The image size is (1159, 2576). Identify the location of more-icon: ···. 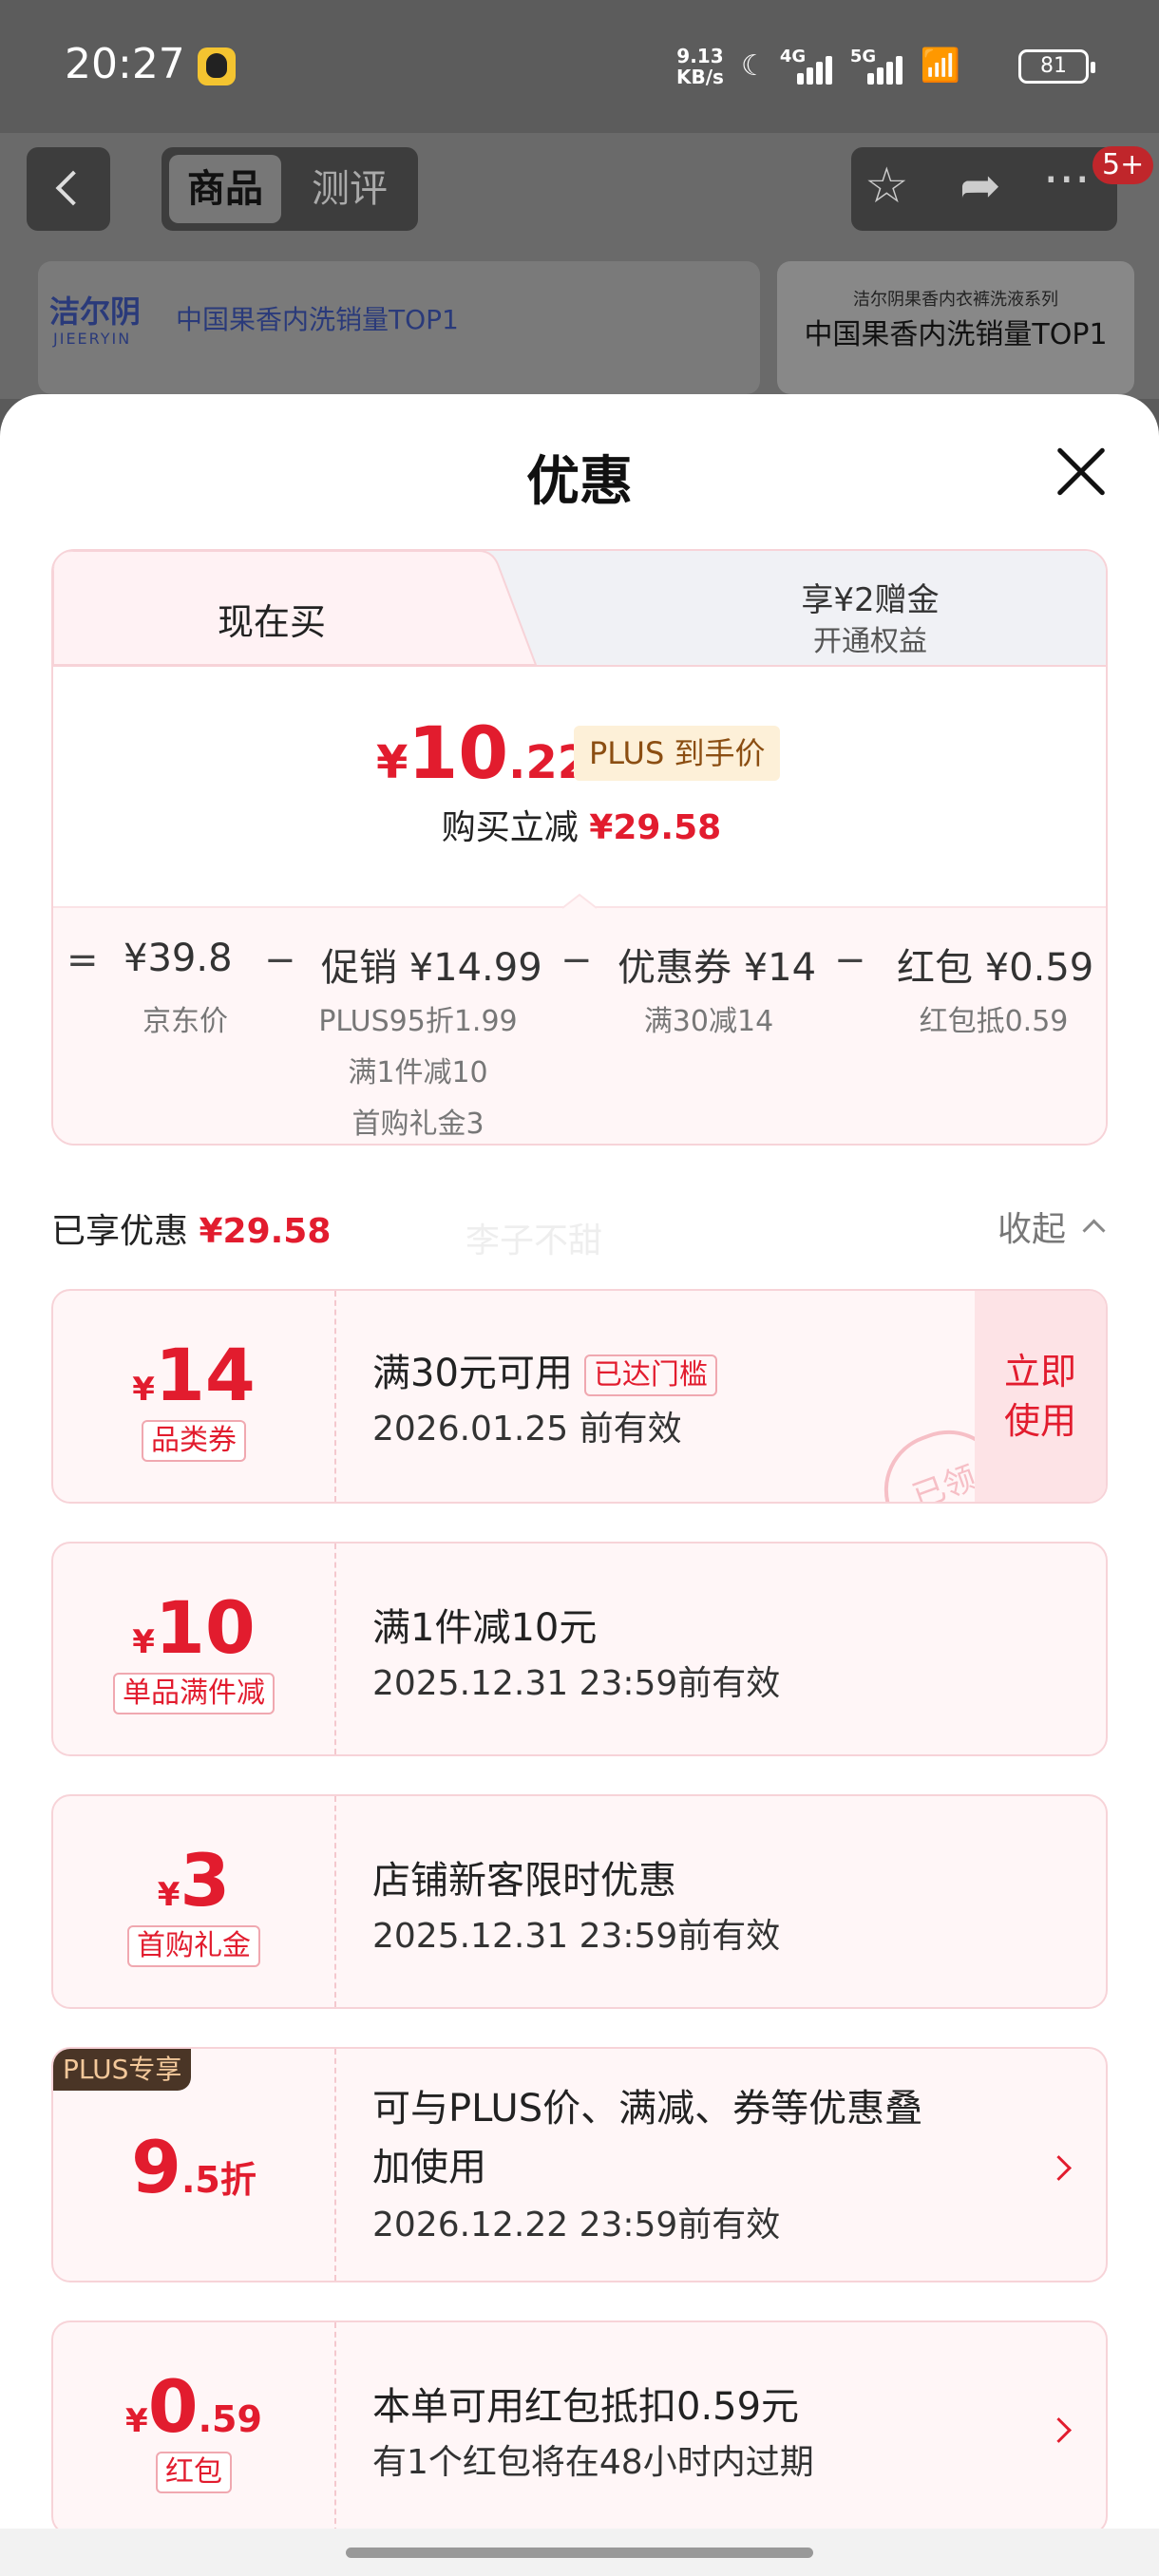
(1067, 180).